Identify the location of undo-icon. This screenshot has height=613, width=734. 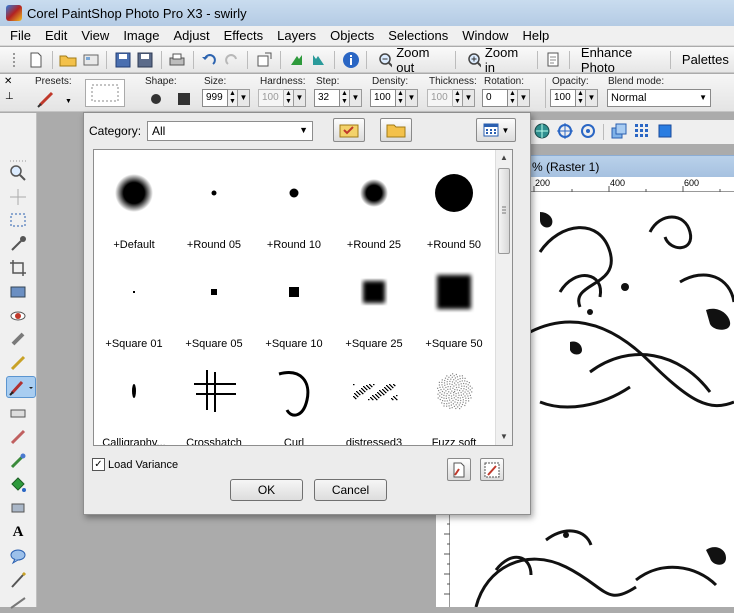
(209, 60).